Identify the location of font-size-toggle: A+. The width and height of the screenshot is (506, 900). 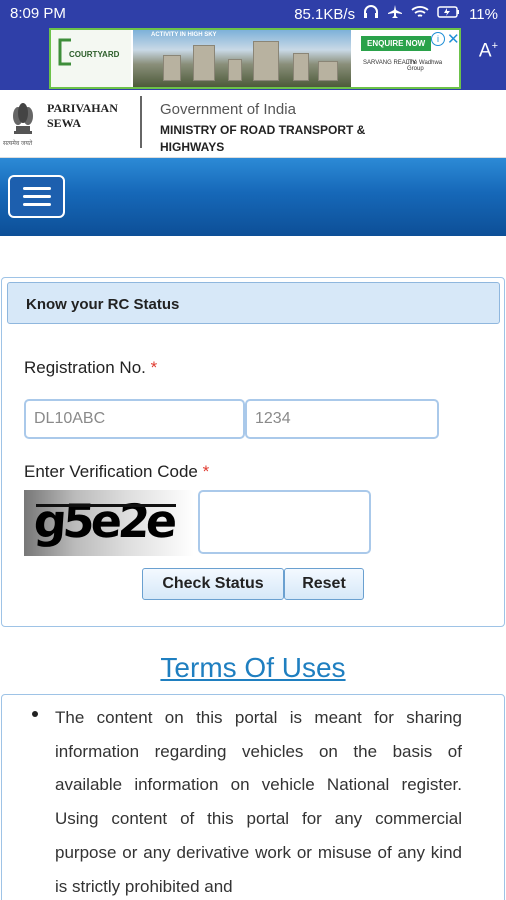
(488, 51).